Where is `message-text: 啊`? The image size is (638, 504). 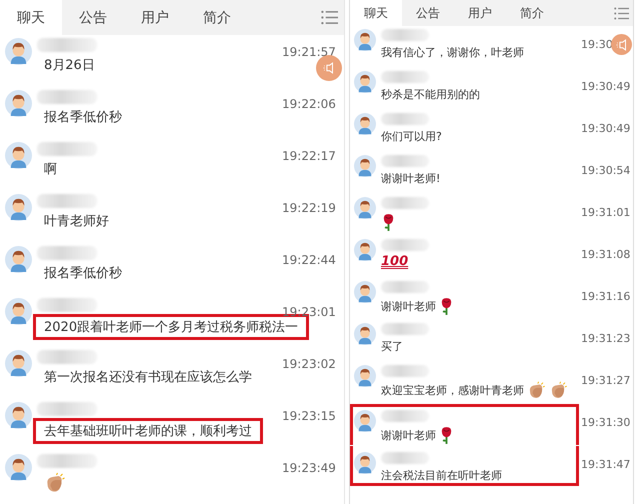
message-text: 啊 is located at coordinates (50, 169).